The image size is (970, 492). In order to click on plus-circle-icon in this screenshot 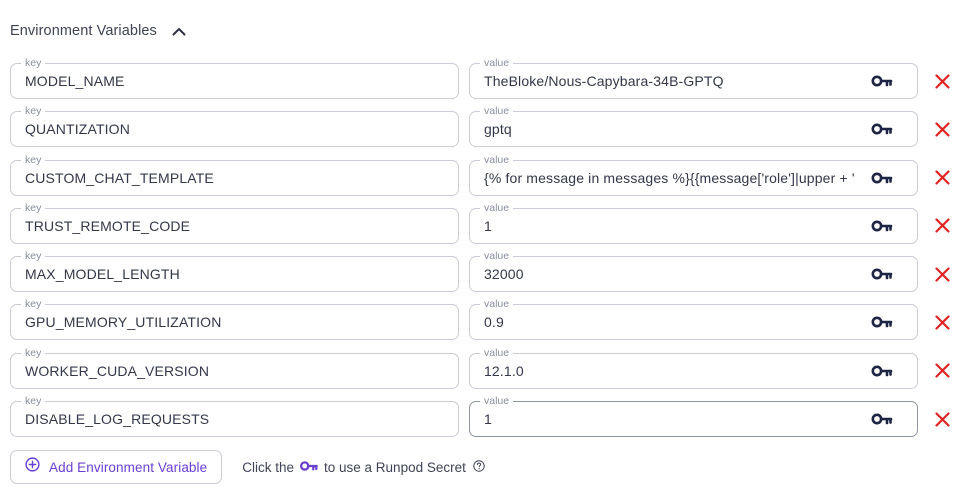, I will do `click(32, 467)`.